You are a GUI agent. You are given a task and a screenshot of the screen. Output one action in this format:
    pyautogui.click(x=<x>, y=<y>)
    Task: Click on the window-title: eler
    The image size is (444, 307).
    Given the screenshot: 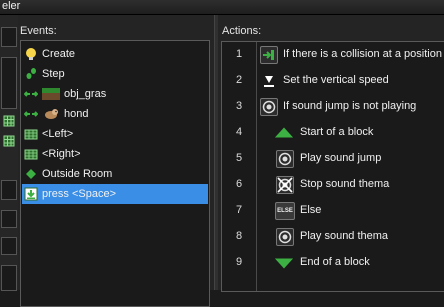 What is the action you would take?
    pyautogui.click(x=11, y=6)
    